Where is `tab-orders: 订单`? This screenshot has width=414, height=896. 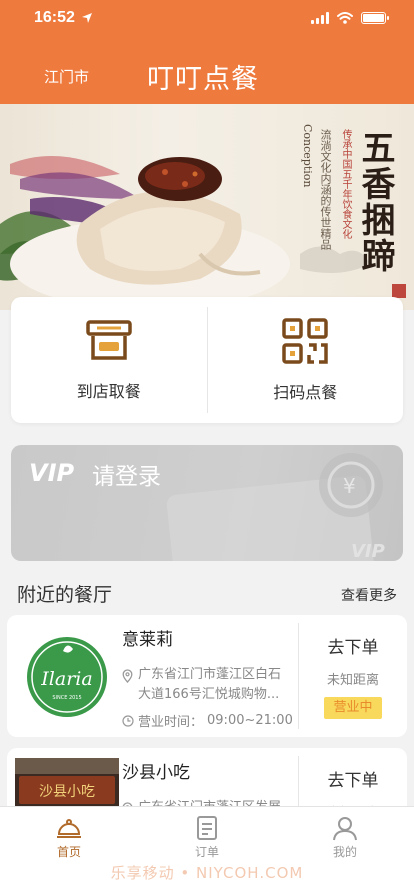
tab-orders: 订单 is located at coordinates (207, 837).